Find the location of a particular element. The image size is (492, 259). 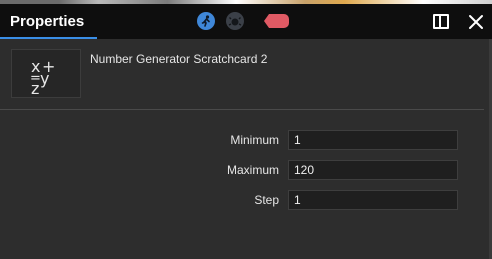

minimum-field is located at coordinates (373, 140).